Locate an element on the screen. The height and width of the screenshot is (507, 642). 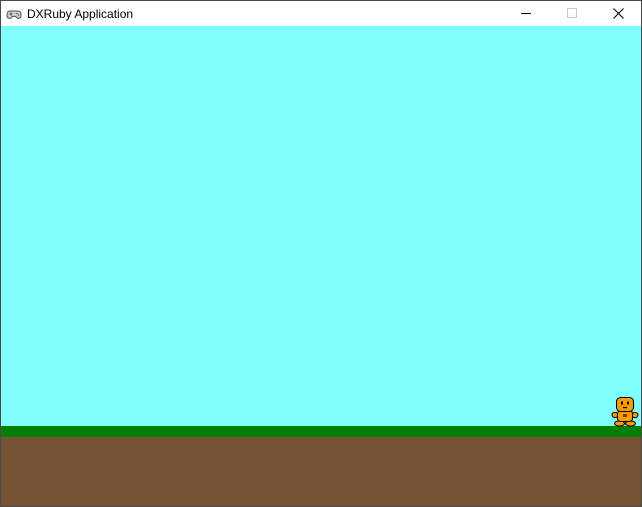
player-character is located at coordinates (625, 411).